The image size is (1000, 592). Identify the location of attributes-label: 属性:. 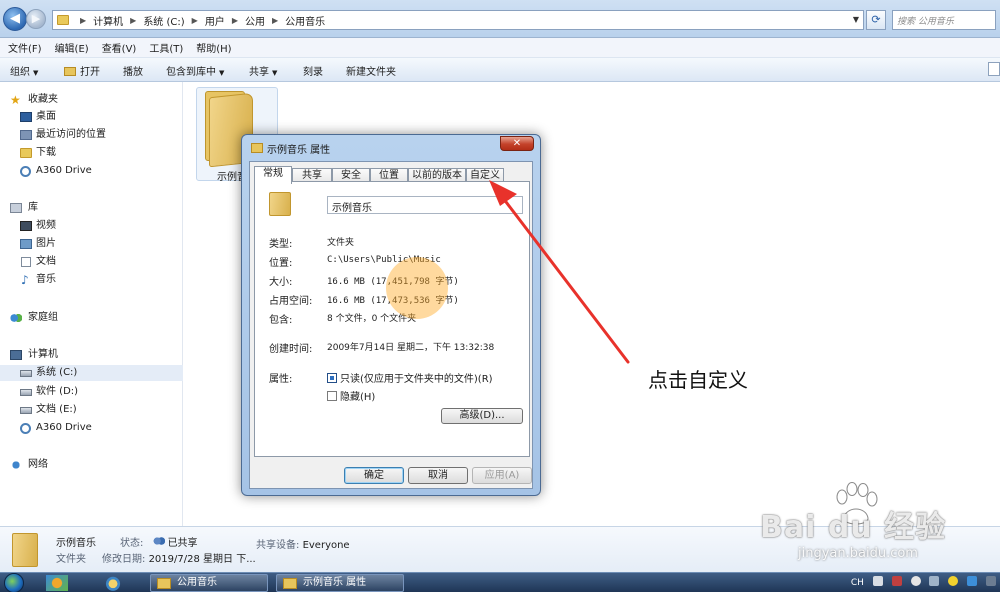
(281, 379).